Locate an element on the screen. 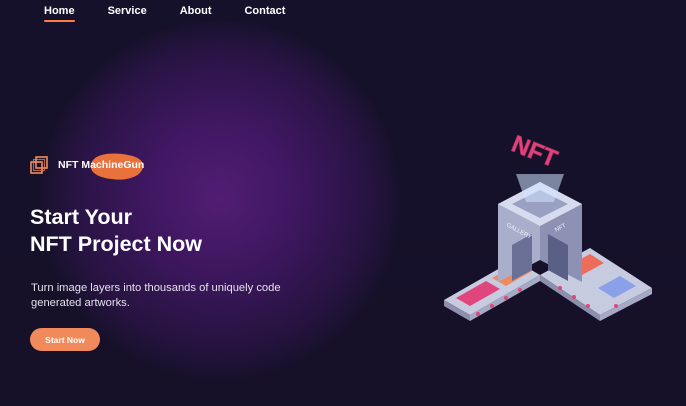 The width and height of the screenshot is (686, 406). hero-title-line1: Start Your is located at coordinates (81, 217).